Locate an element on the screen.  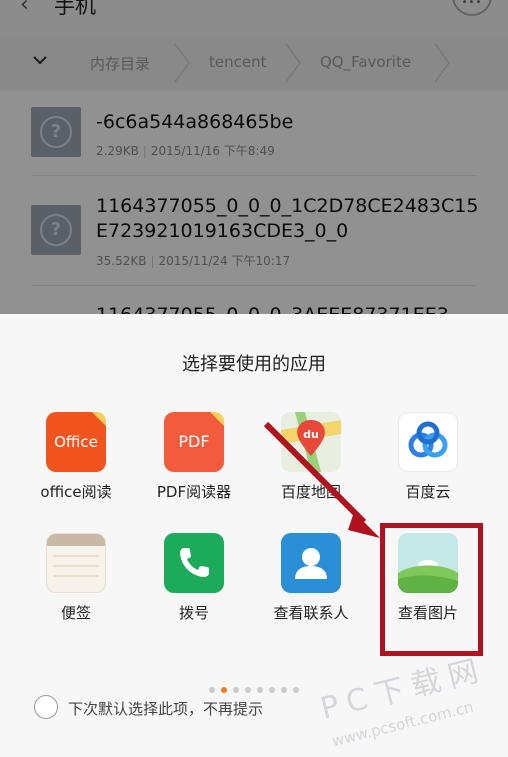
app-label: 百度云 is located at coordinates (428, 492).